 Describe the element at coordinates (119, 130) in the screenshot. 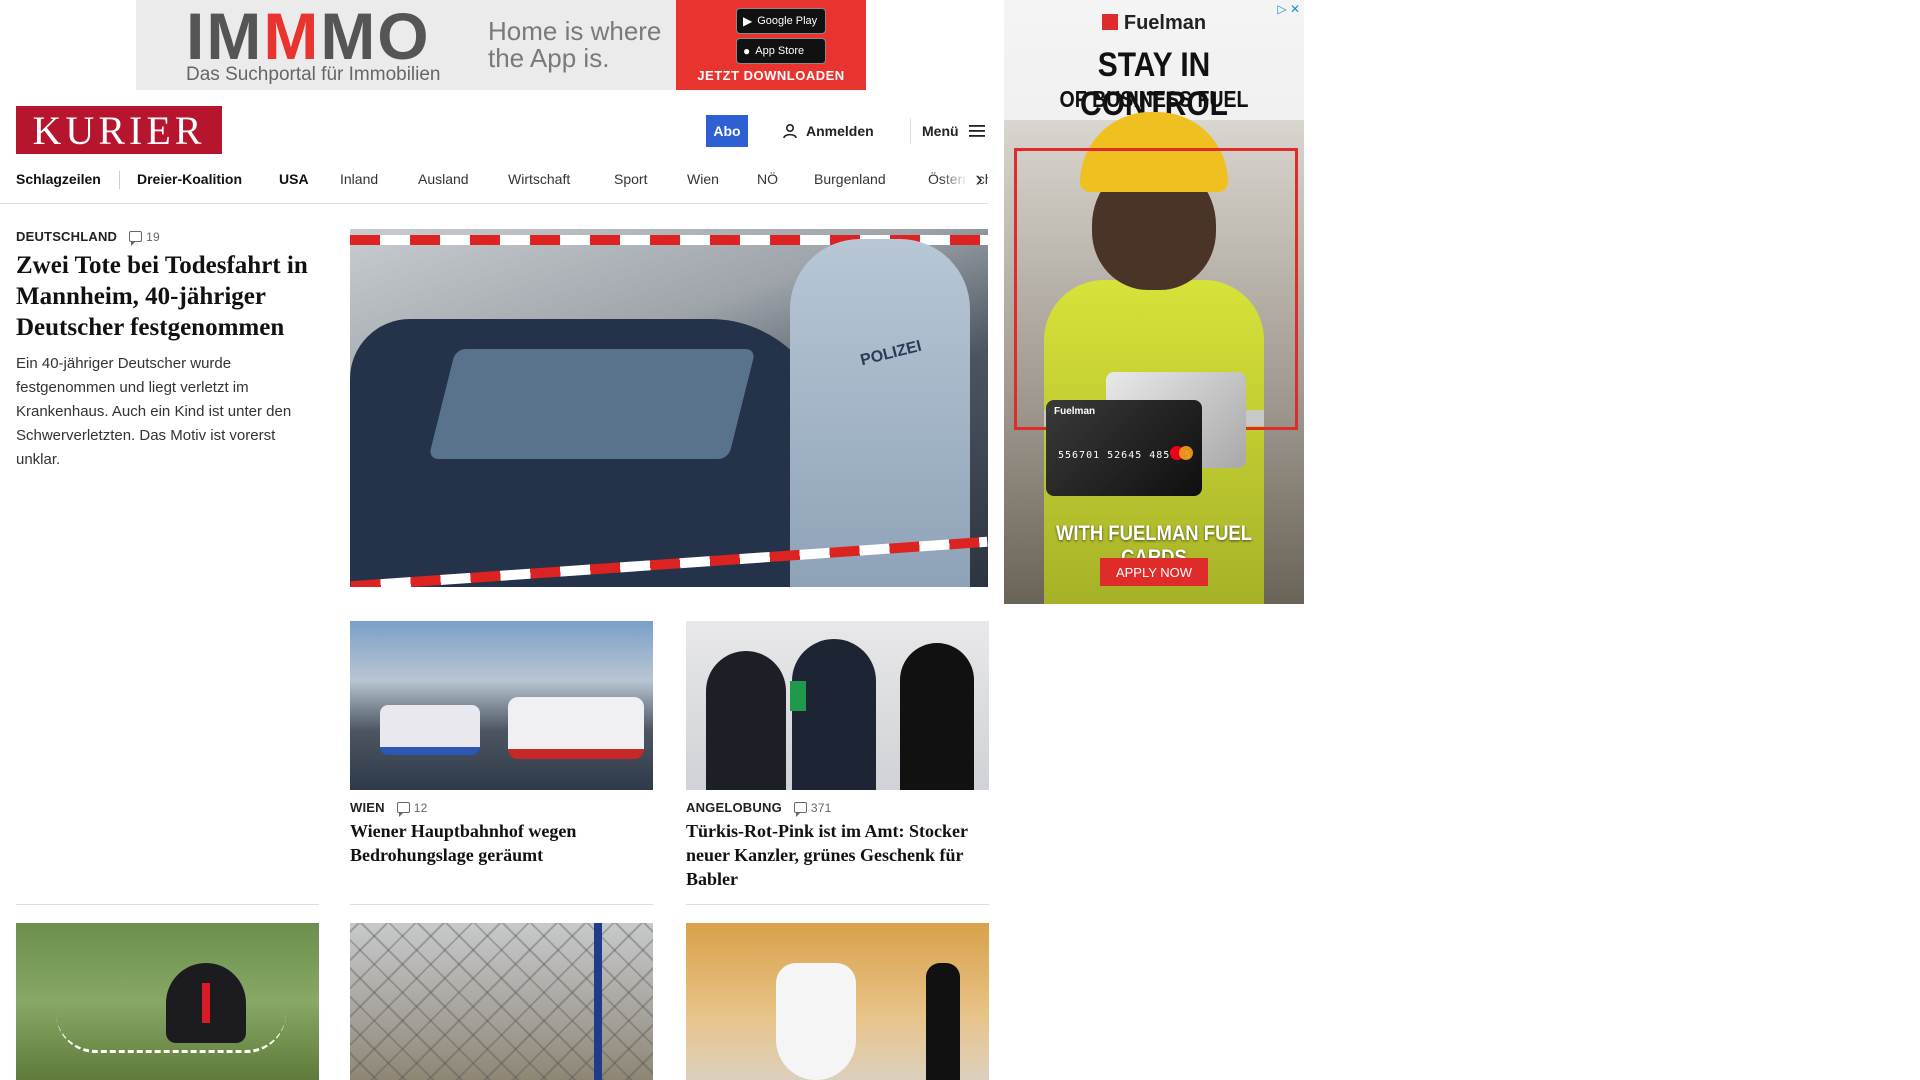

I see `kurier-logo: KURIER` at that location.